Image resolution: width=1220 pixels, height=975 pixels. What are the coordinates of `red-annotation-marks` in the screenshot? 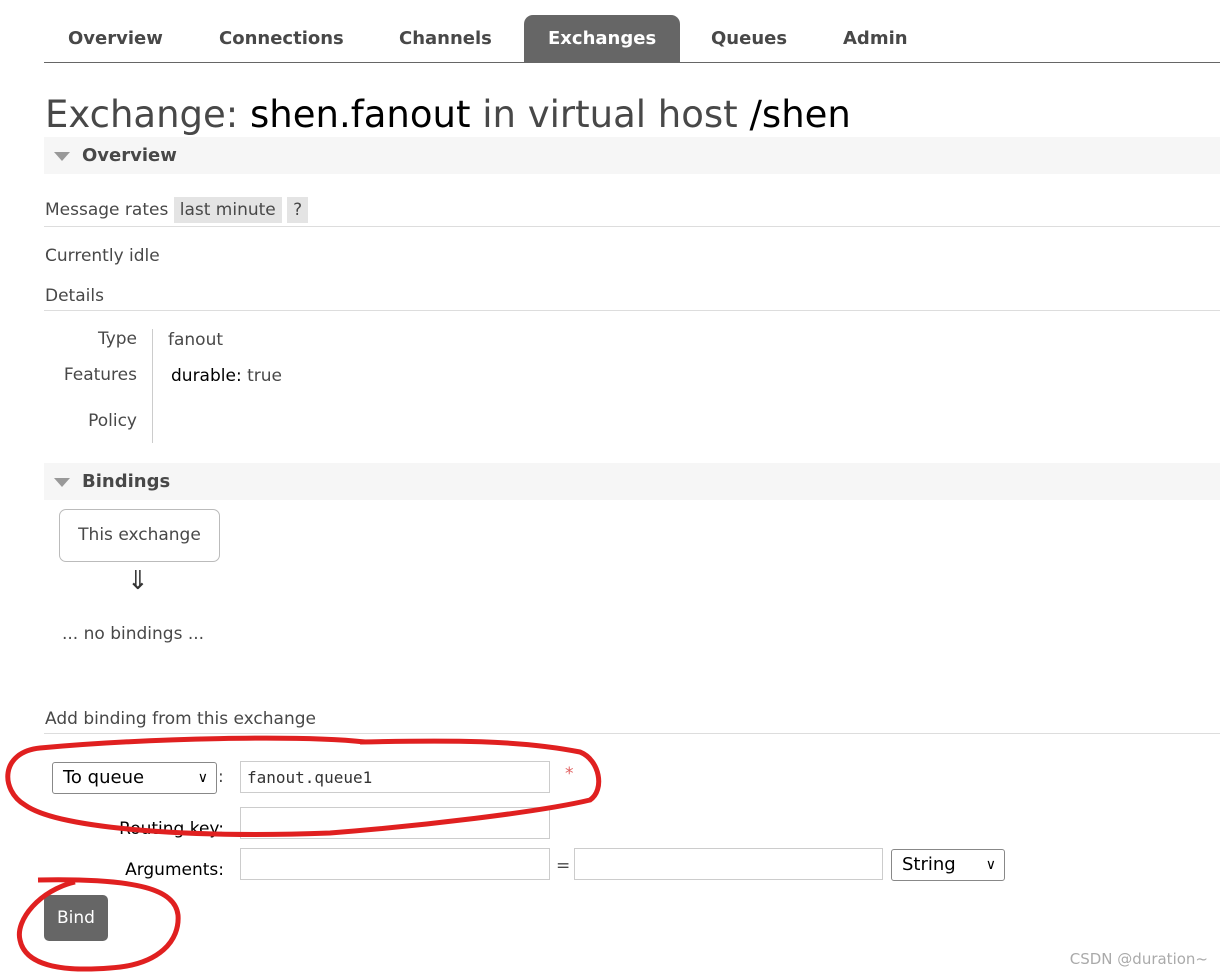 It's located at (303, 853).